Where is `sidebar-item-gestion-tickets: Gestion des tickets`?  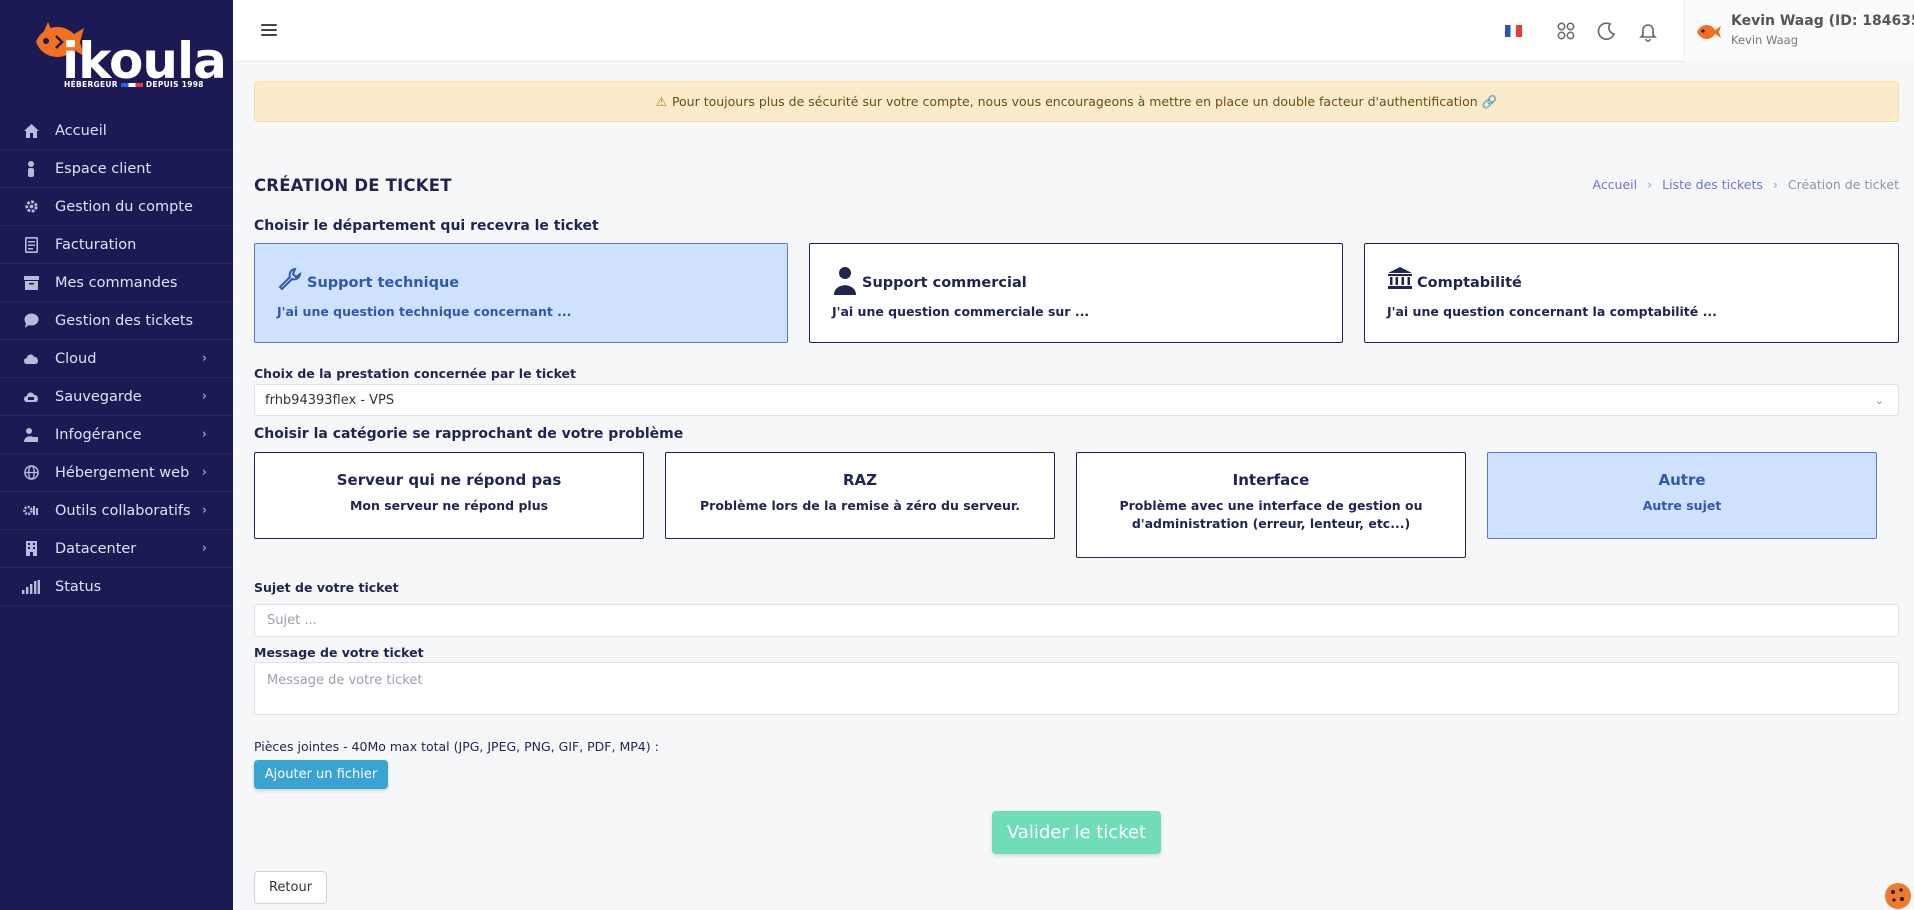 sidebar-item-gestion-tickets: Gestion des tickets is located at coordinates (116, 321).